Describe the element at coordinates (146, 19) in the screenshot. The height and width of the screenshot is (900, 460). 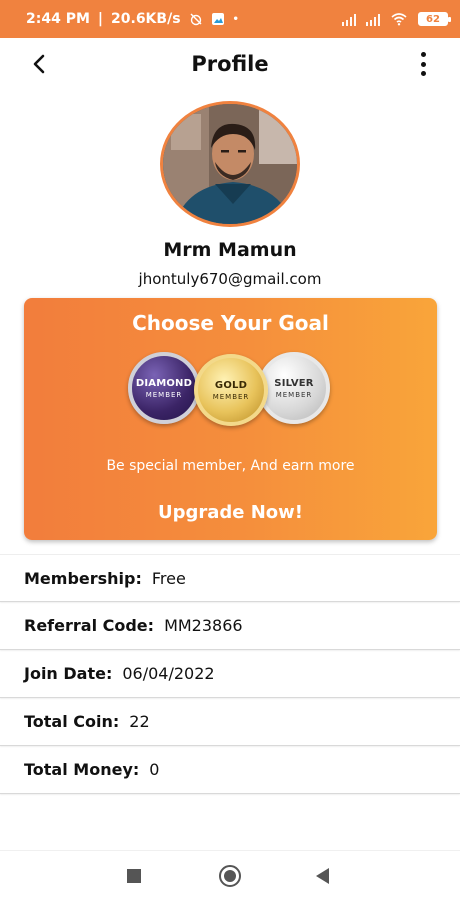
I see `status-speed: 20.6KB/s` at that location.